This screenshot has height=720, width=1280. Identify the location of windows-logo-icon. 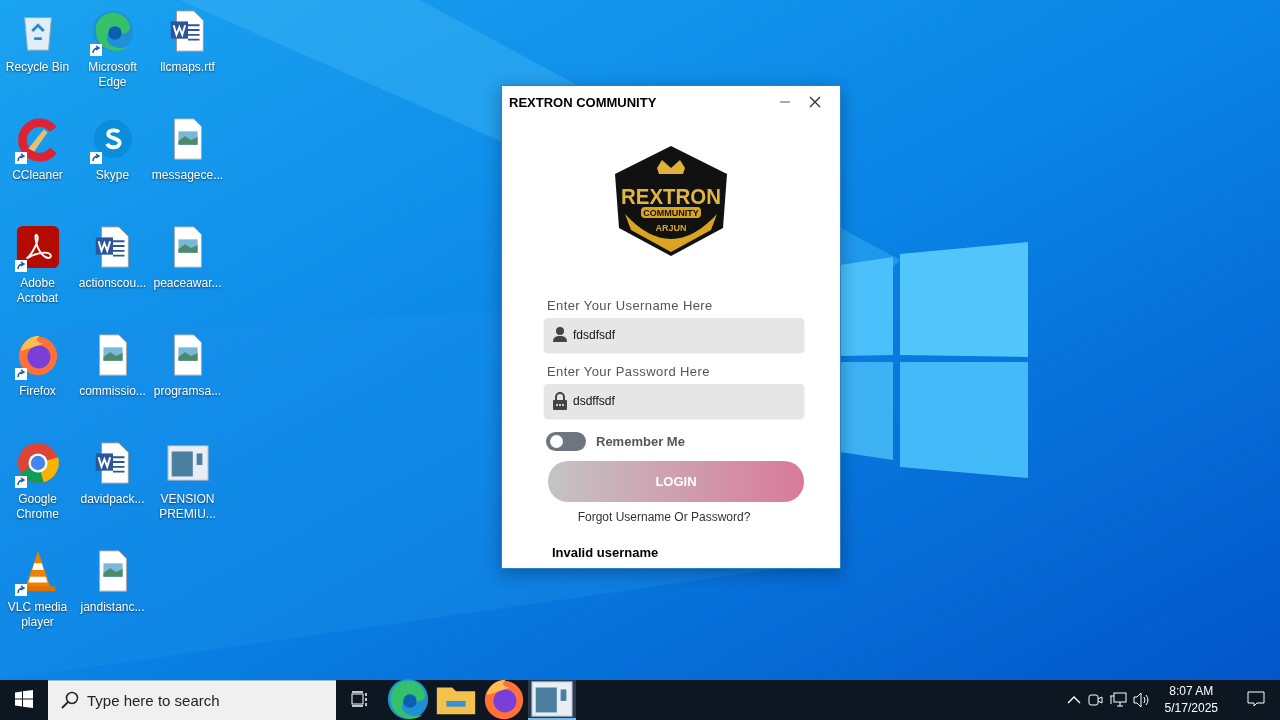
(24, 699).